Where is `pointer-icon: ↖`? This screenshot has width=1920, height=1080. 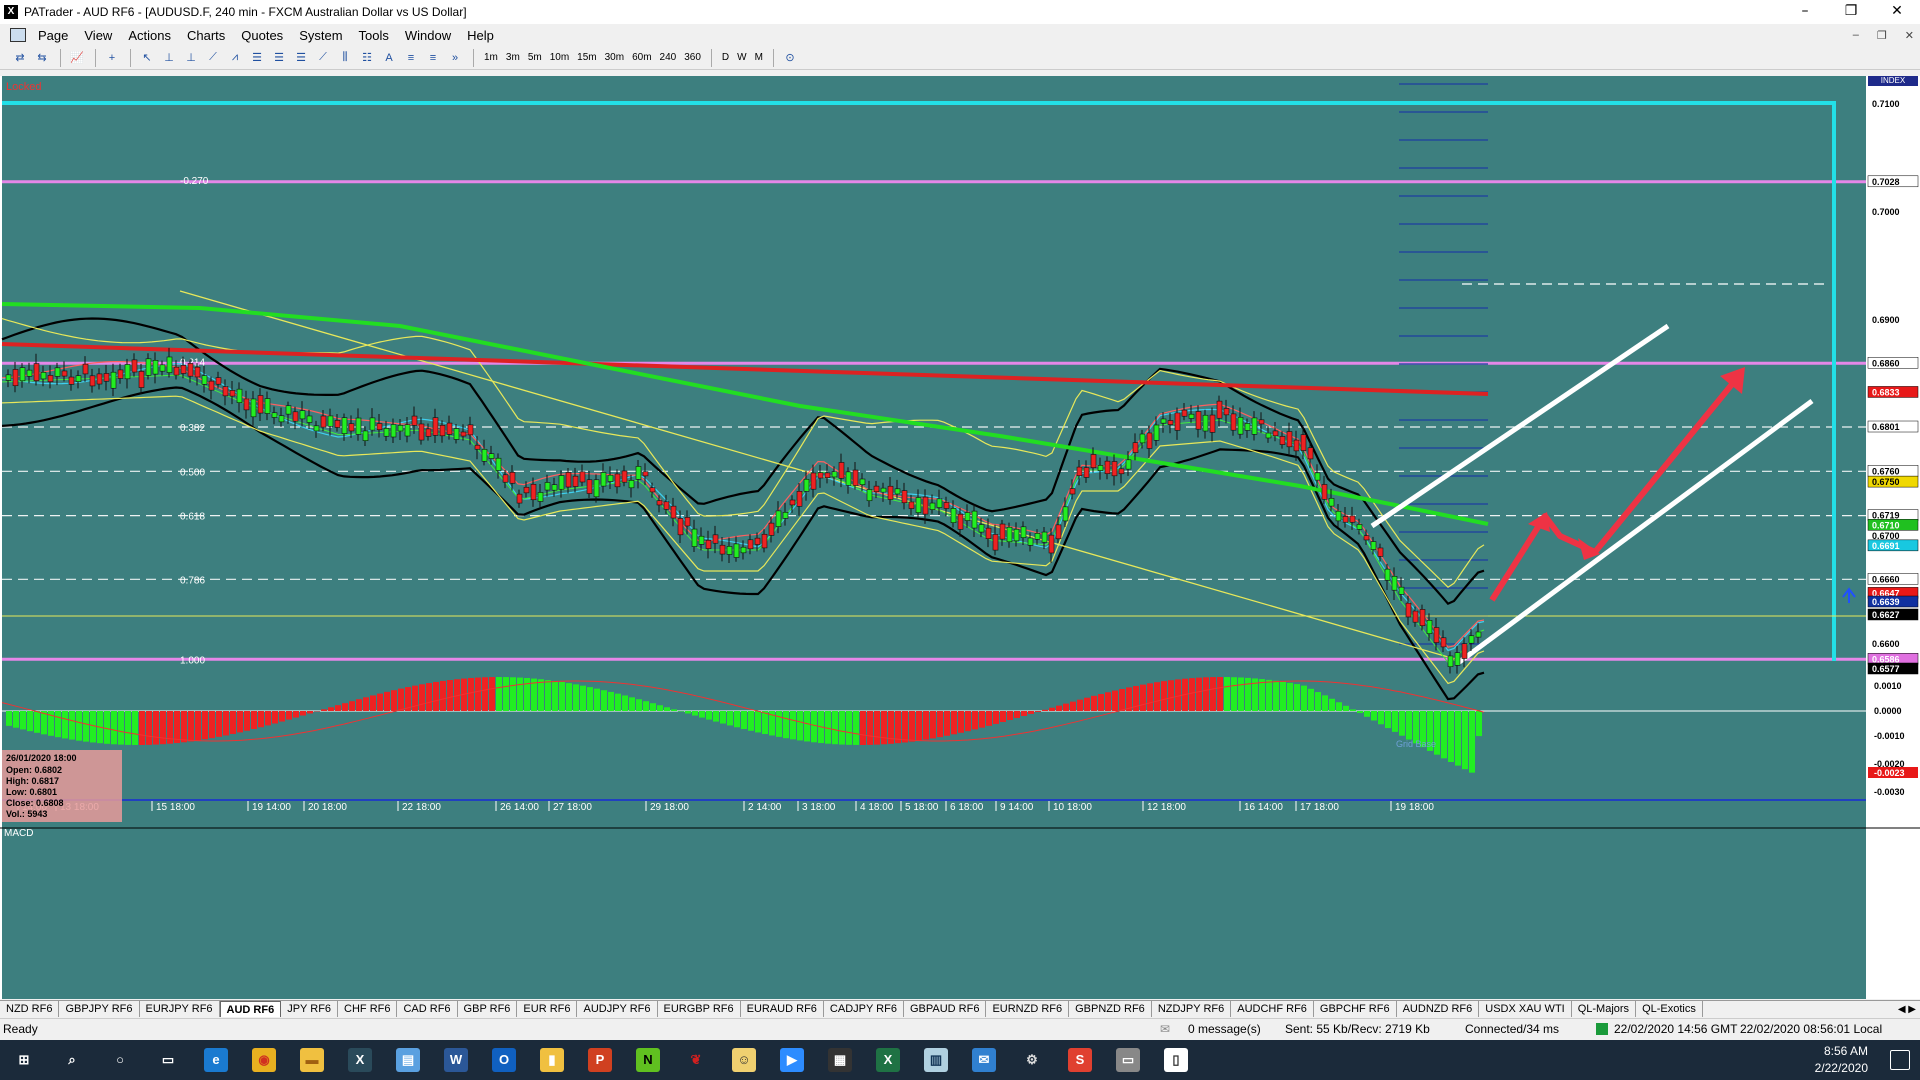
pointer-icon: ↖ is located at coordinates (147, 58).